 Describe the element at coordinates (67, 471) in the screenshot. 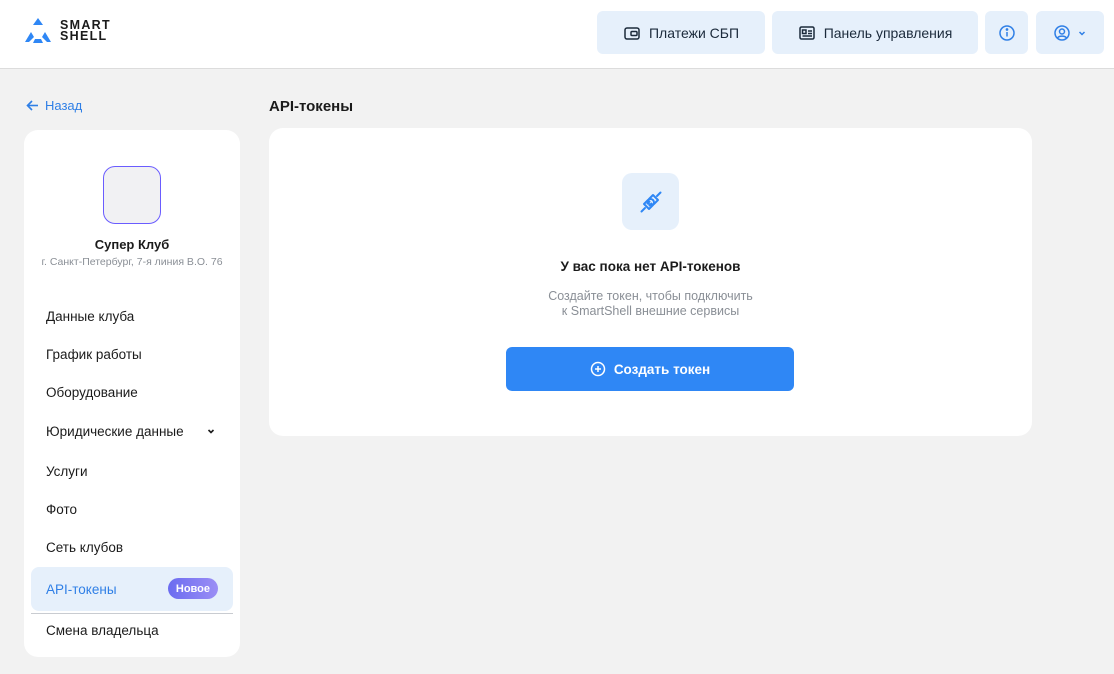

I see `sidebar-item-label: Услуги` at that location.